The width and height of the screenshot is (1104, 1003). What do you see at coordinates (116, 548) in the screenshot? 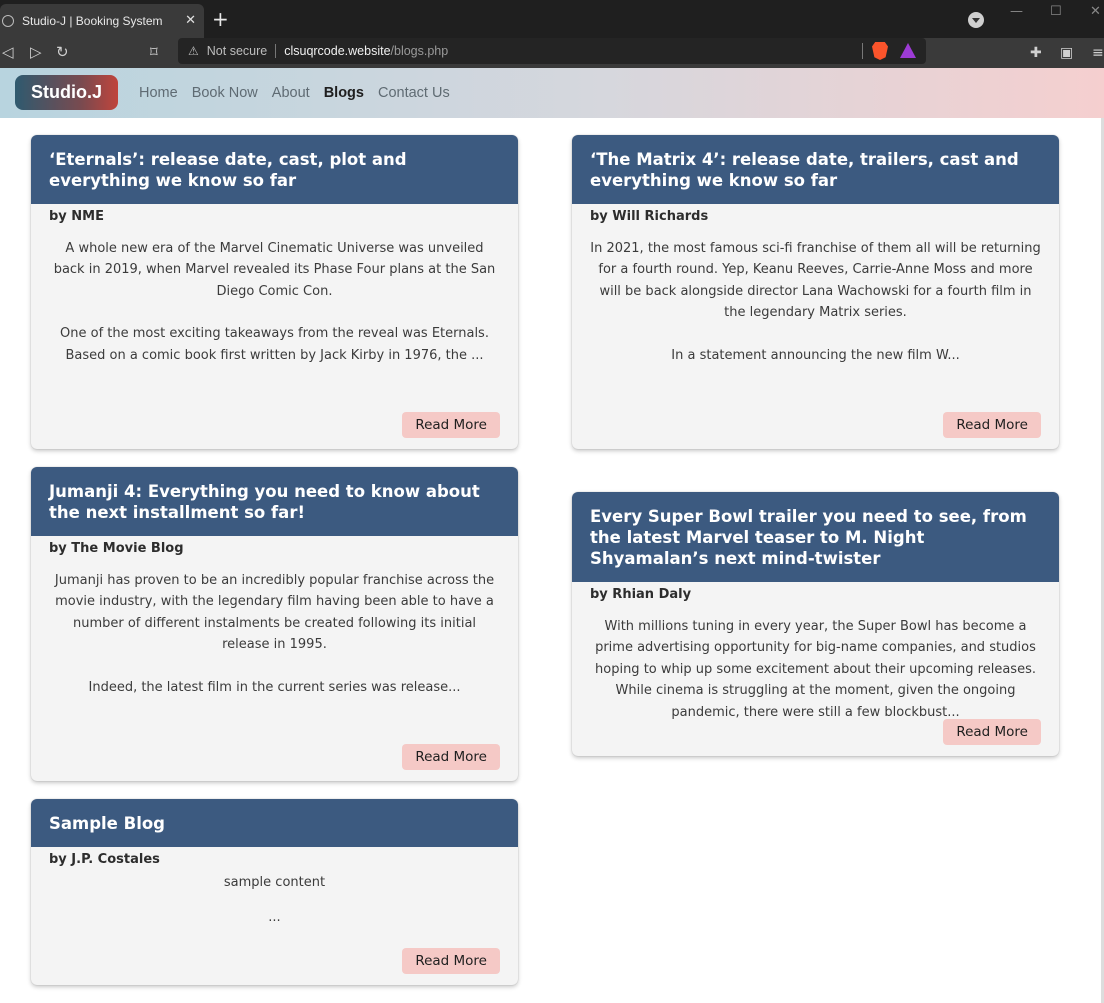
I see `blog-author: by The Movie Blog` at bounding box center [116, 548].